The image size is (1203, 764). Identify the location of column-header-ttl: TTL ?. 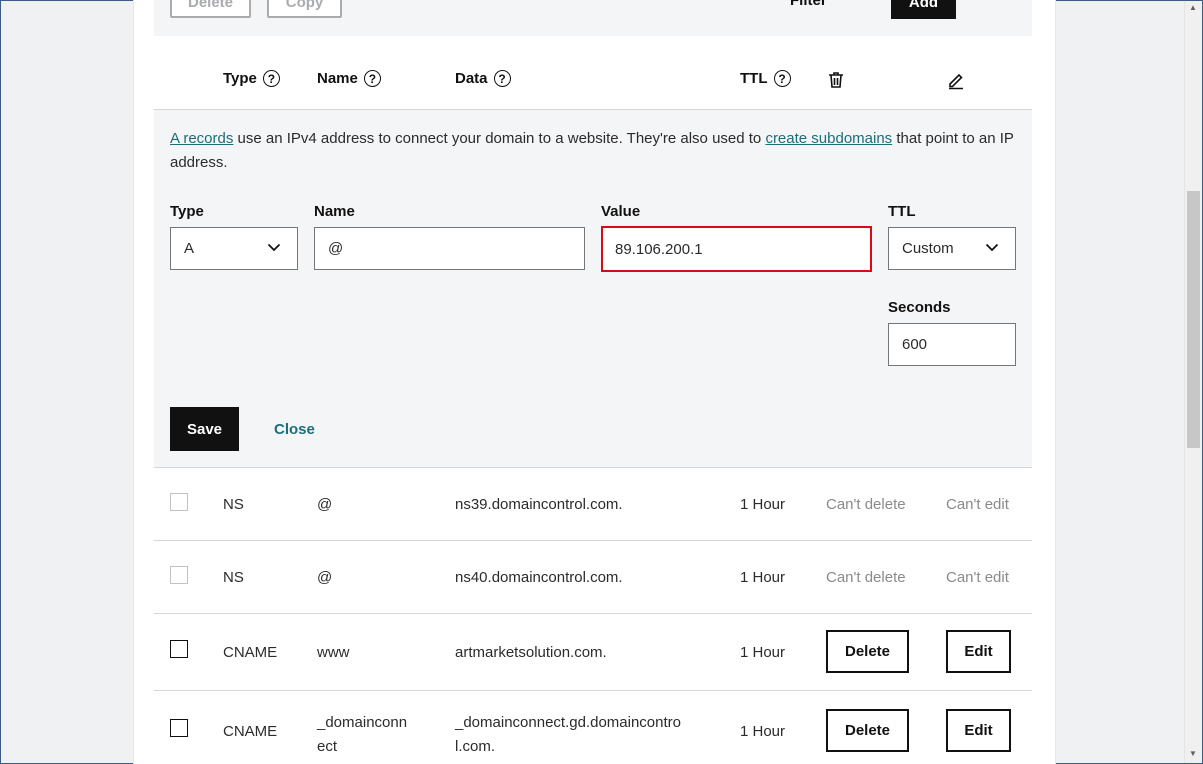
(765, 78).